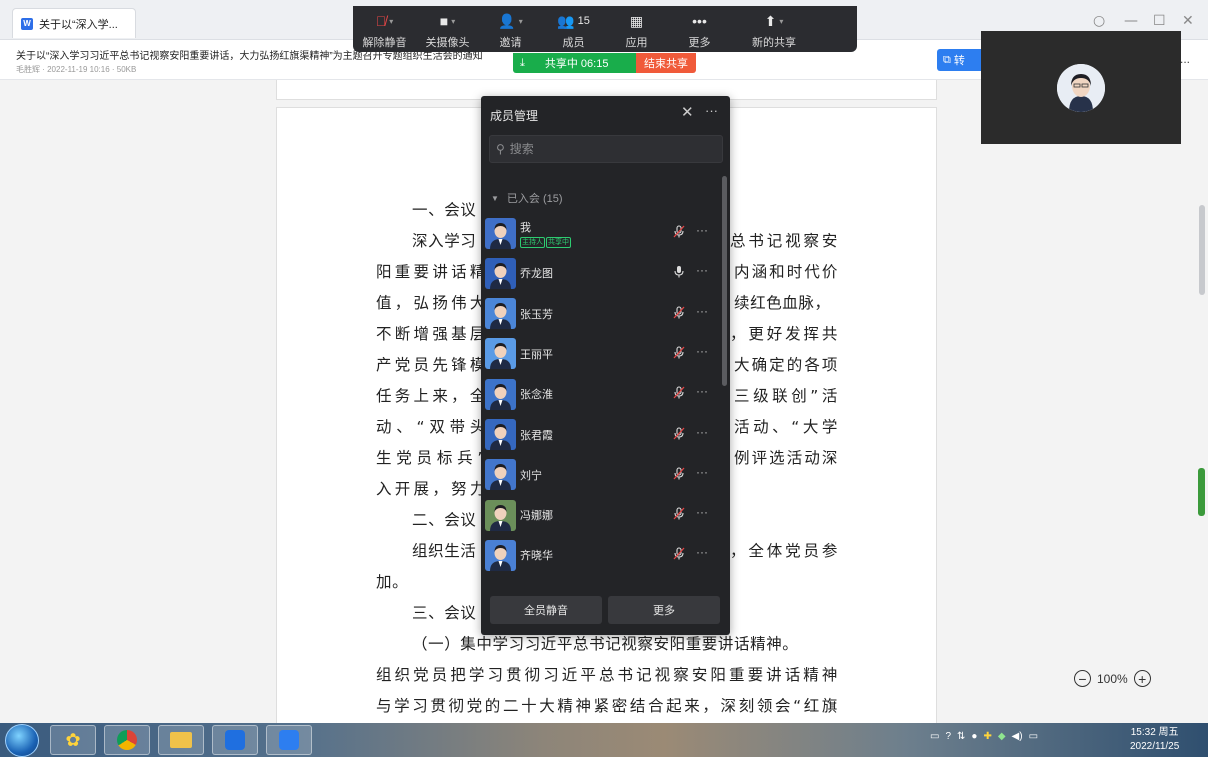 This screenshot has width=1208, height=757. What do you see at coordinates (786, 427) in the screenshot?
I see `document-text-line: 活动、“大学` at bounding box center [786, 427].